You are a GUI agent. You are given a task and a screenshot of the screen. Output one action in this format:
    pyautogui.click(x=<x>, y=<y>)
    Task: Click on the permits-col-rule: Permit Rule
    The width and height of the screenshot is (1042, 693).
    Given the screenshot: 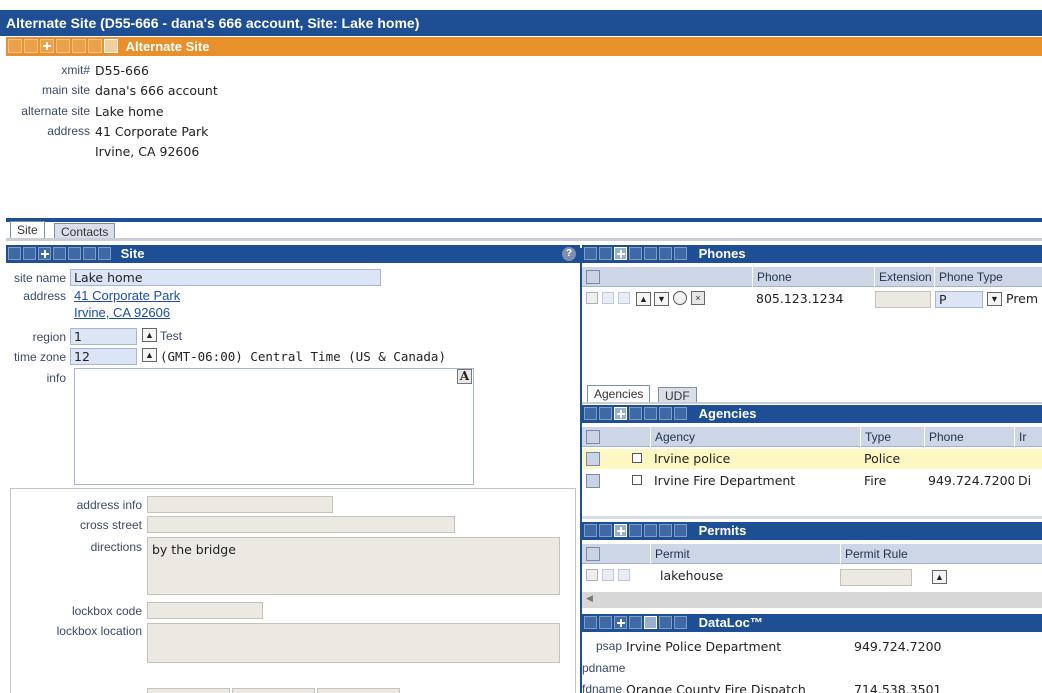 What is the action you would take?
    pyautogui.click(x=941, y=554)
    